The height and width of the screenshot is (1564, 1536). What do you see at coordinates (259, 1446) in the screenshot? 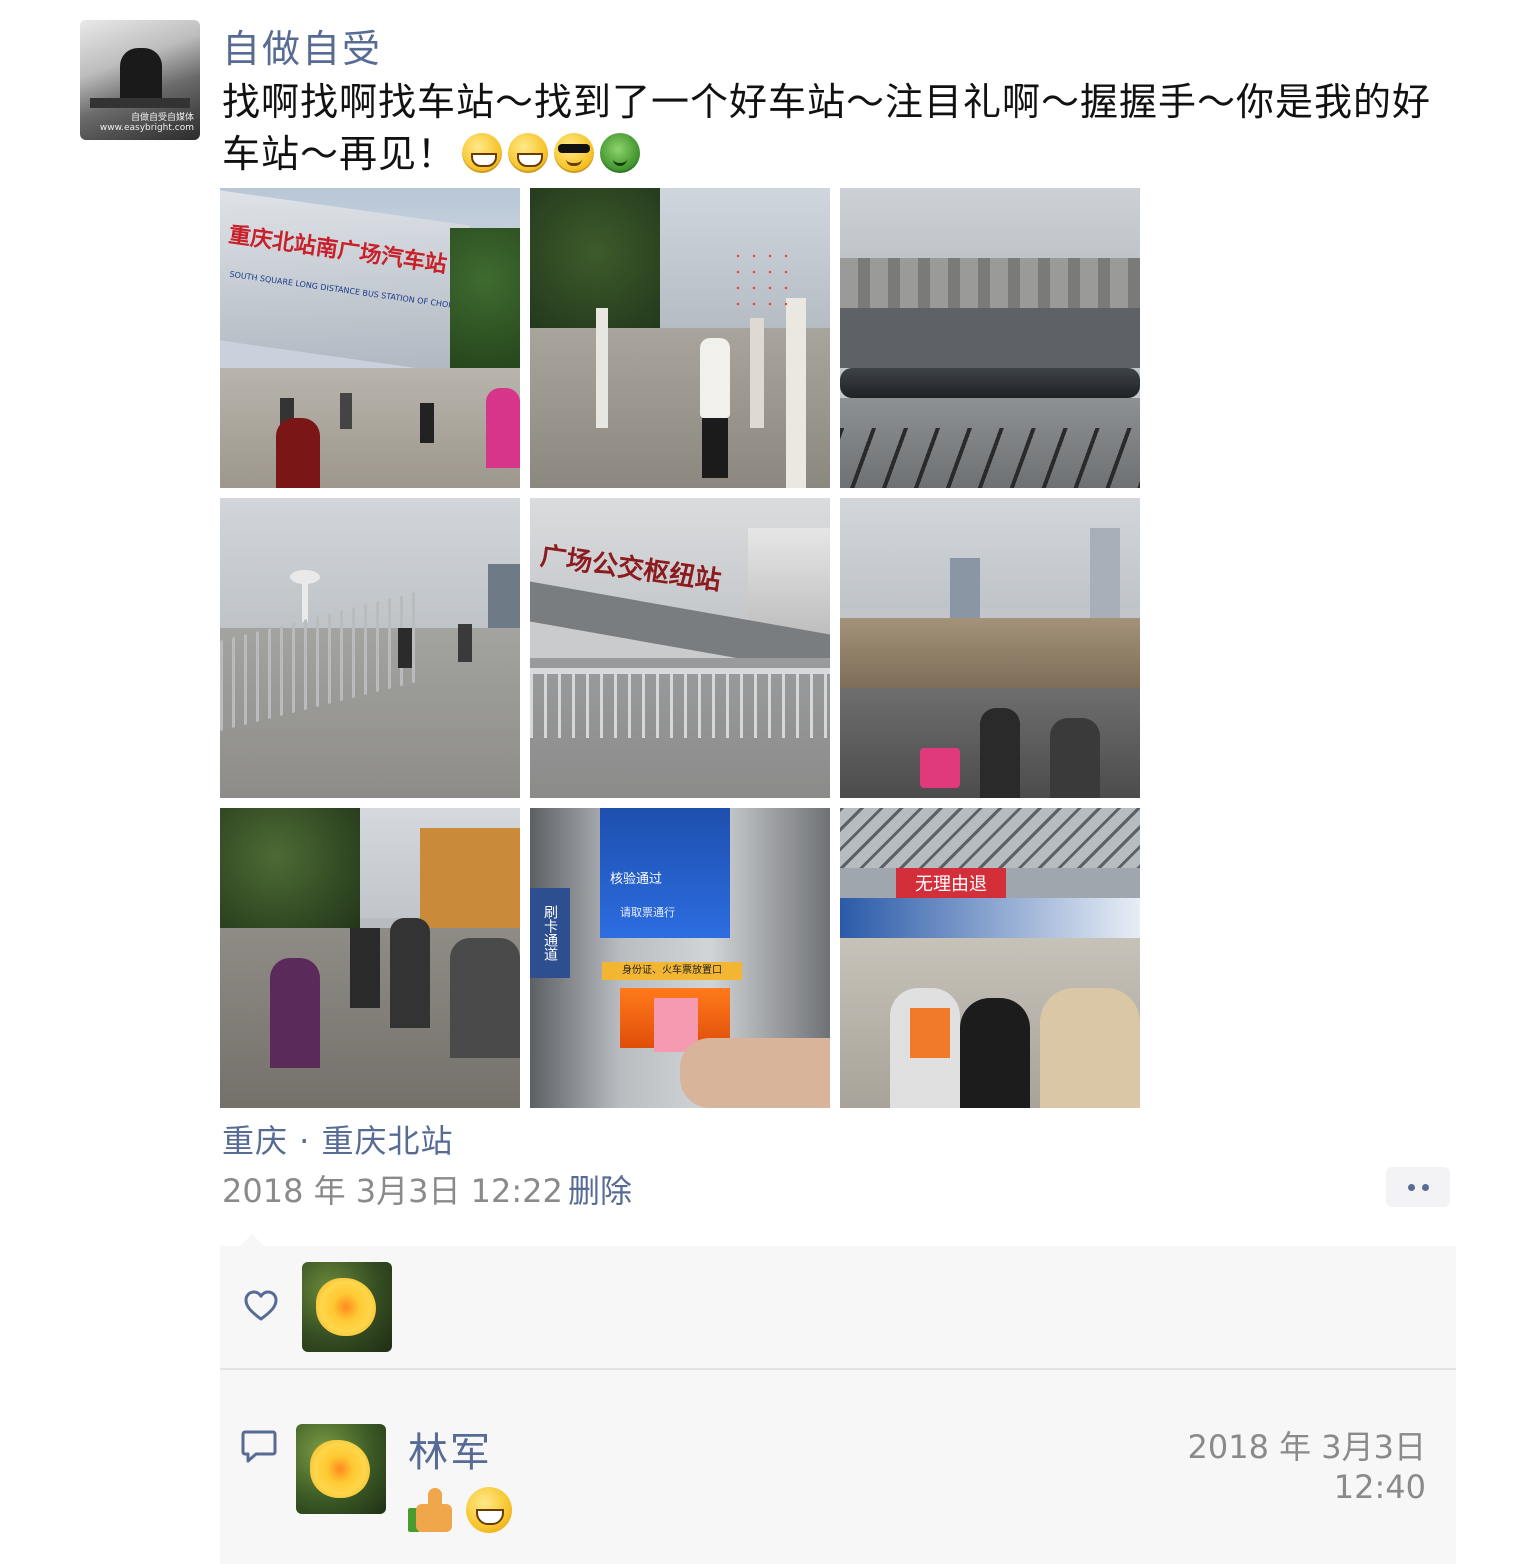
I see `comment-icon` at bounding box center [259, 1446].